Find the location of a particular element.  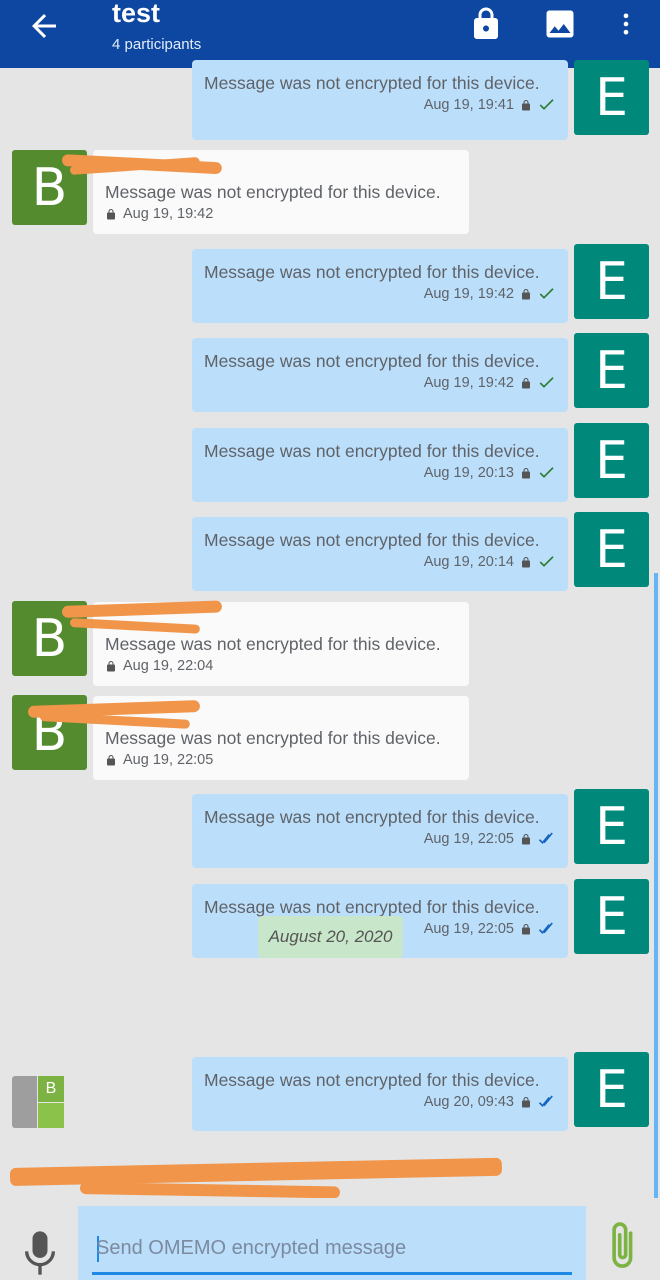

message-timestamp: Aug 19, 19:41 is located at coordinates (468, 105).